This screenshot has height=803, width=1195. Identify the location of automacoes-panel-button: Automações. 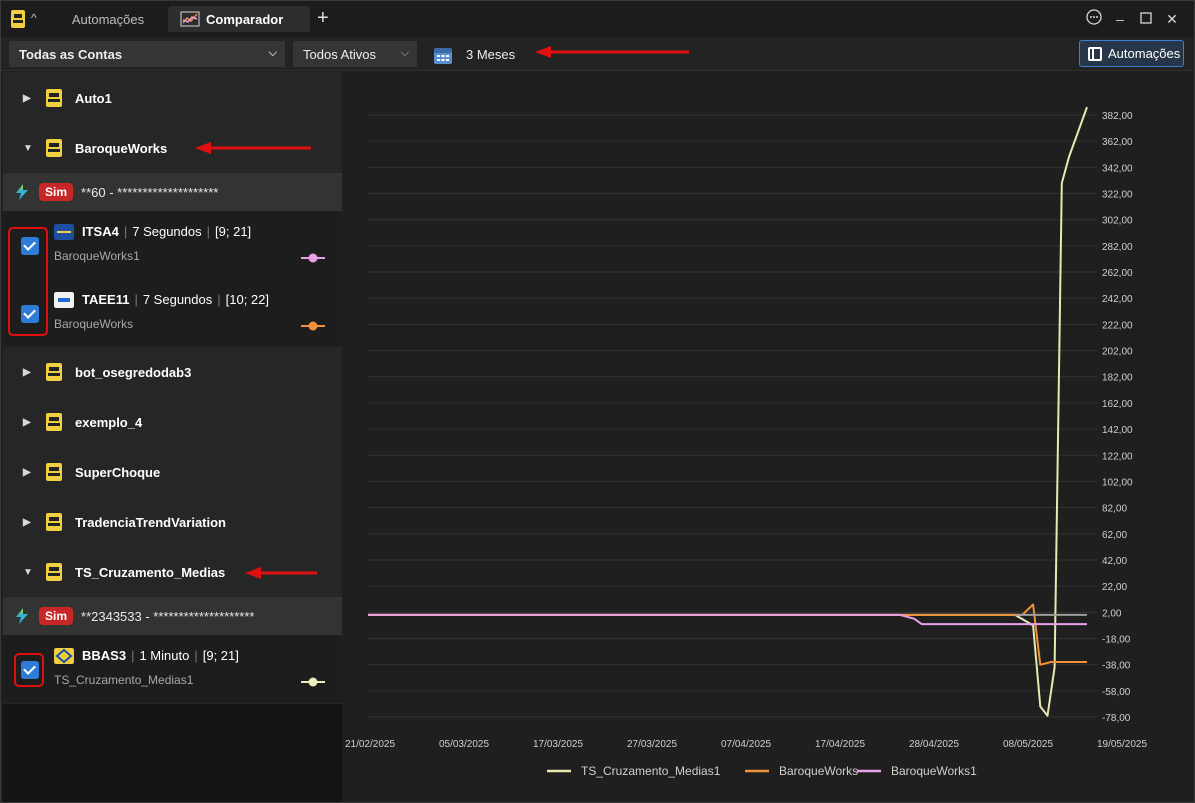
(1131, 53).